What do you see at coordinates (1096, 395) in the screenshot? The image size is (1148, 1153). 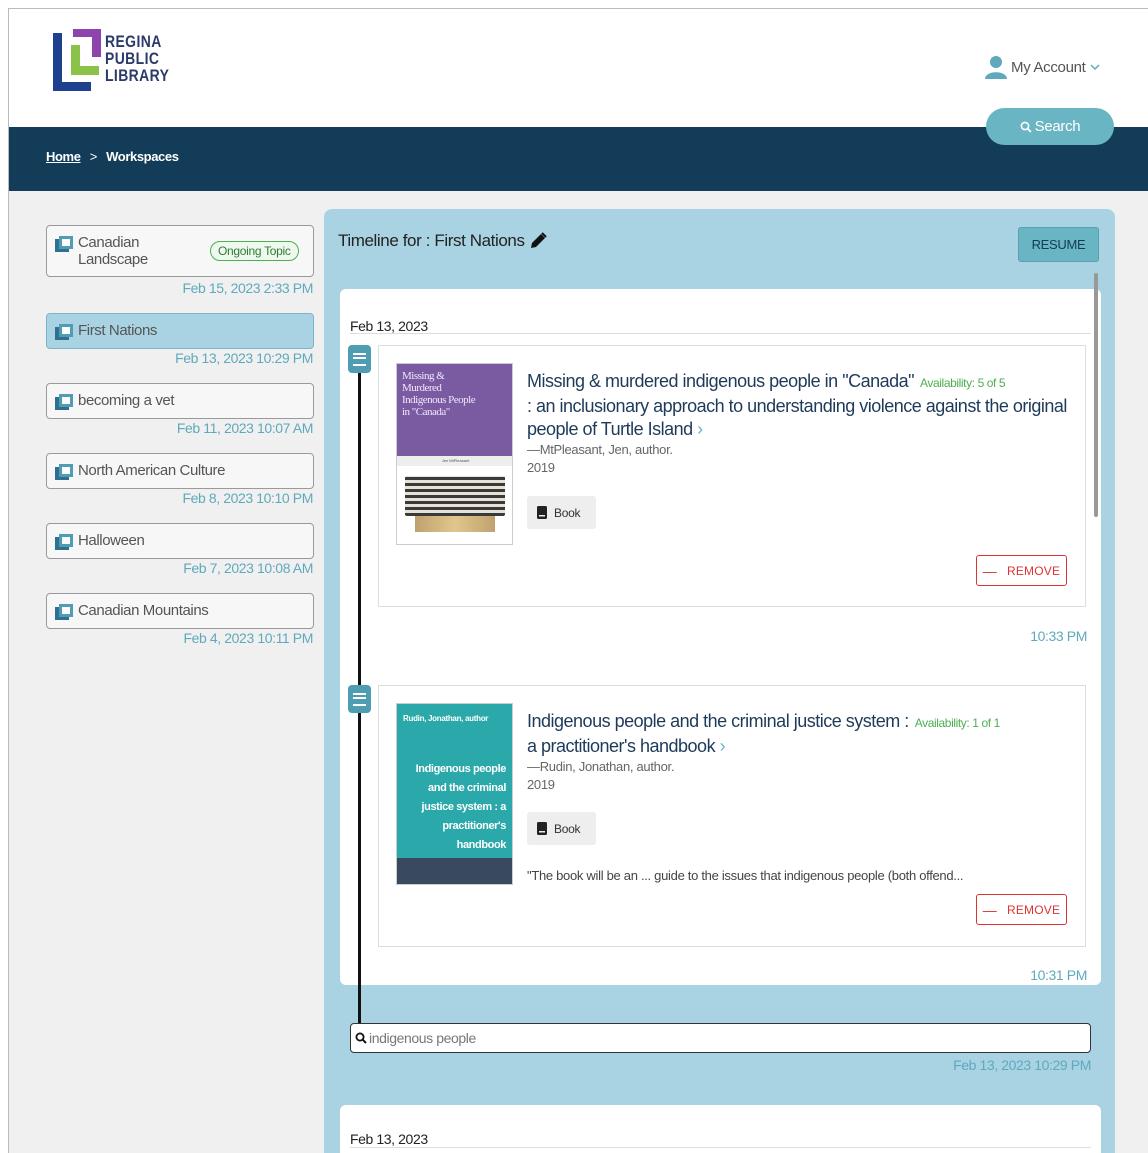 I see `timeline-scrollbar` at bounding box center [1096, 395].